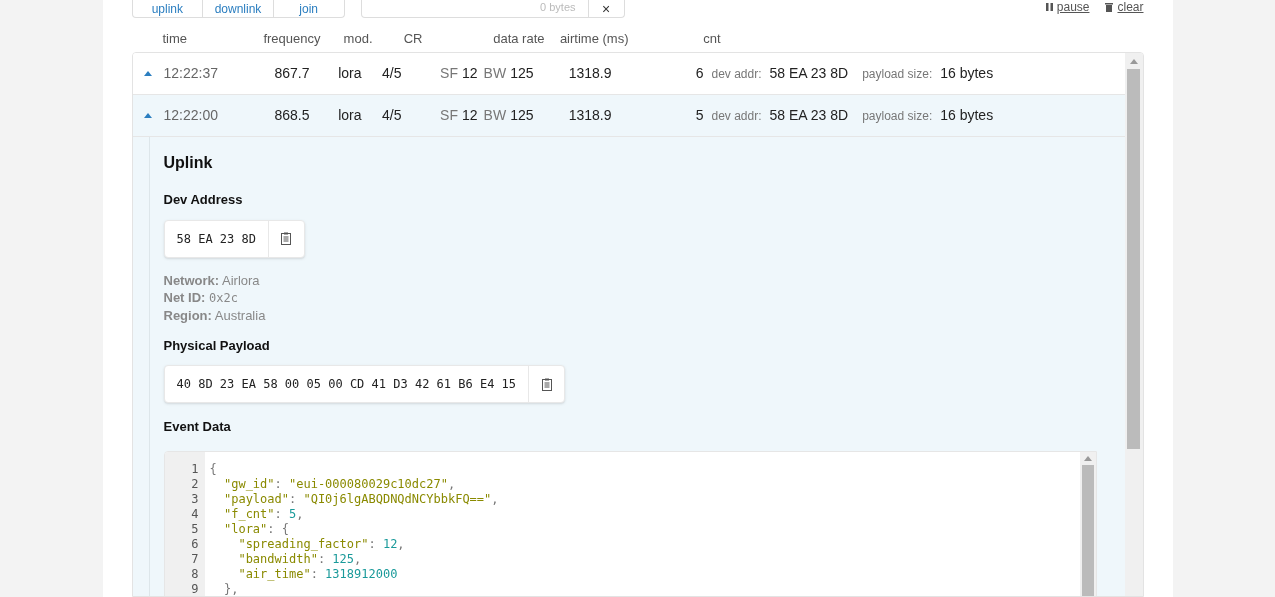  I want to click on code-line: "air_time": 1318912000, so click(317, 574).